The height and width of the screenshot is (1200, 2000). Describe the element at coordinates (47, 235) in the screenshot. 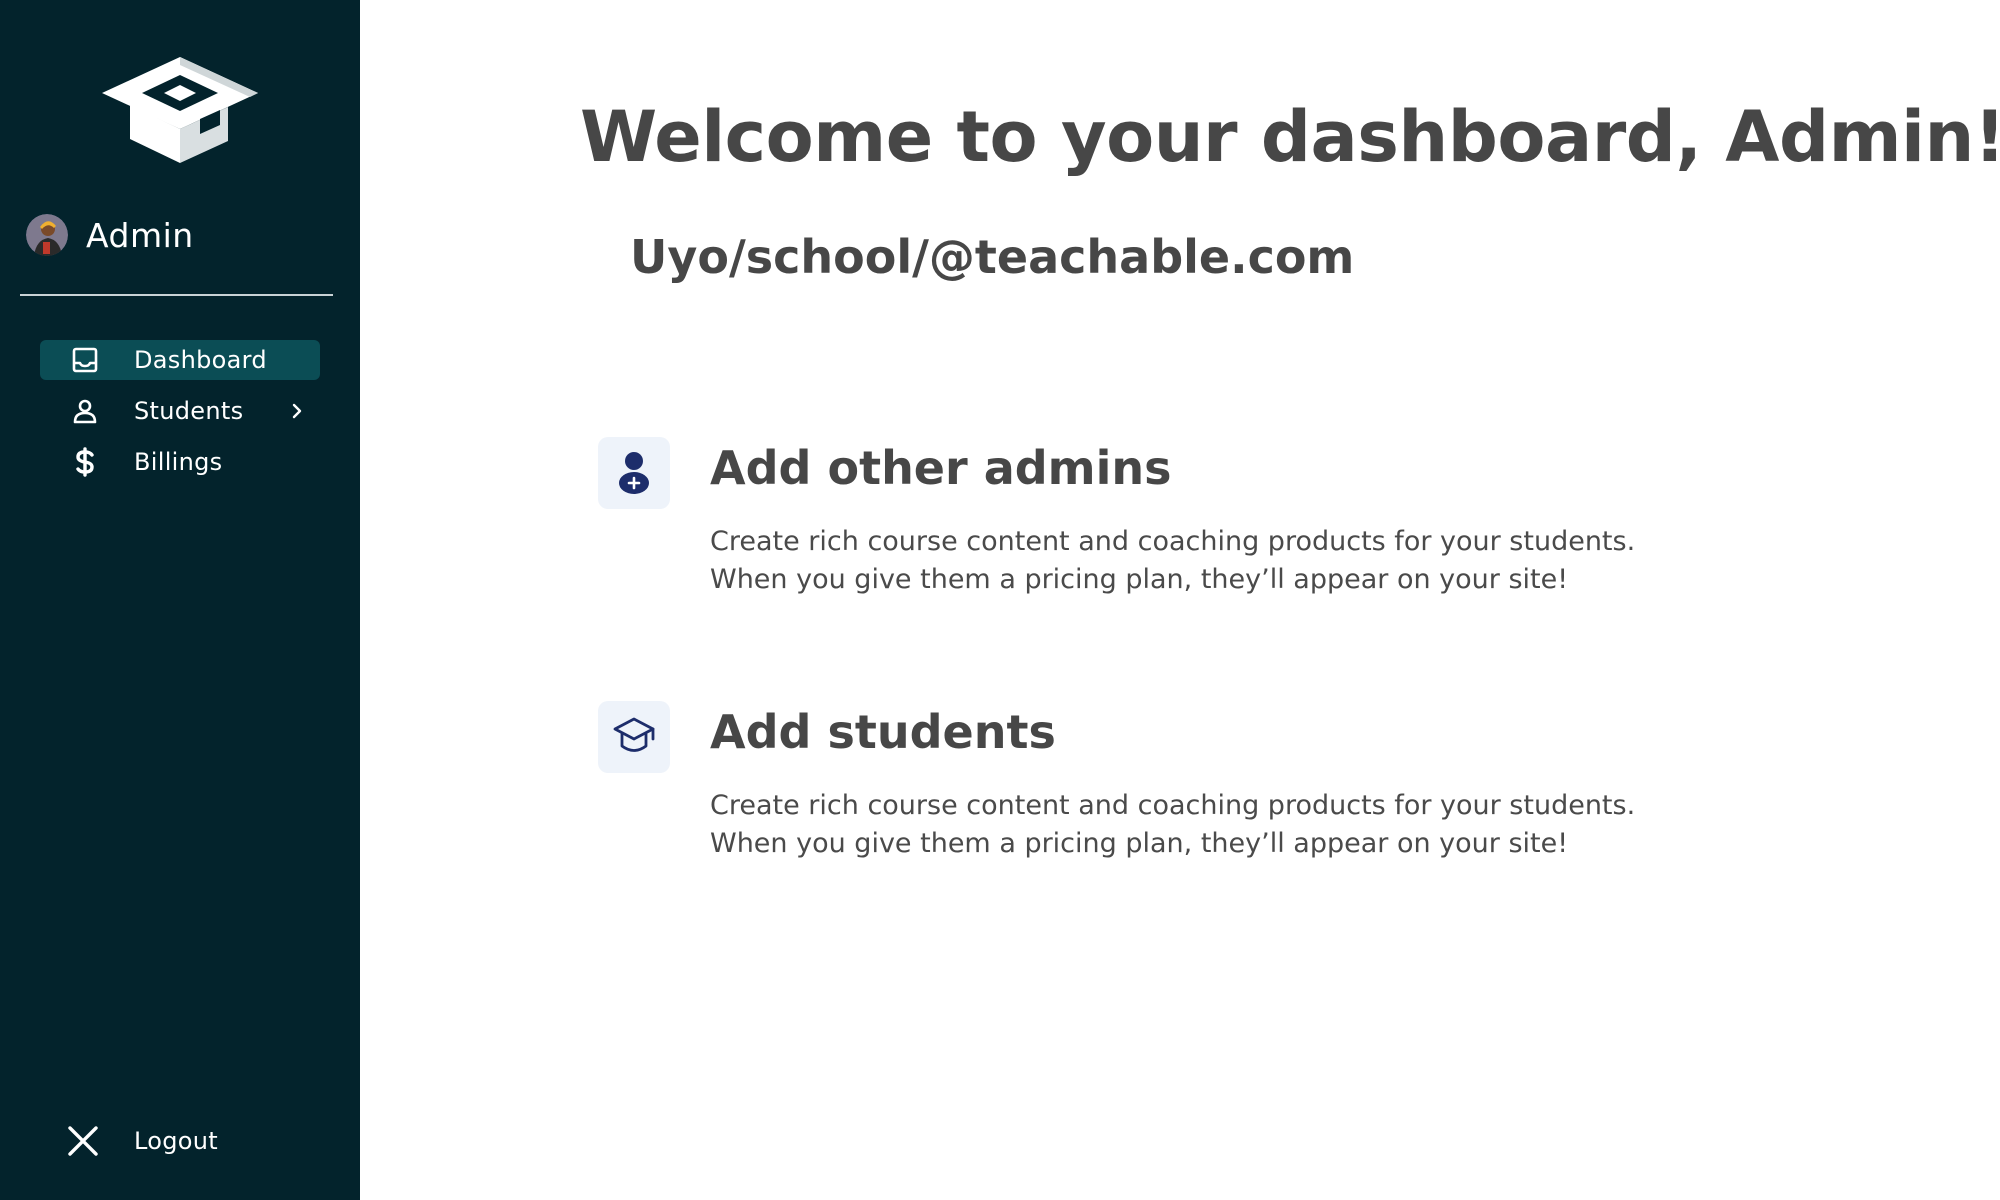

I see `avatar` at that location.